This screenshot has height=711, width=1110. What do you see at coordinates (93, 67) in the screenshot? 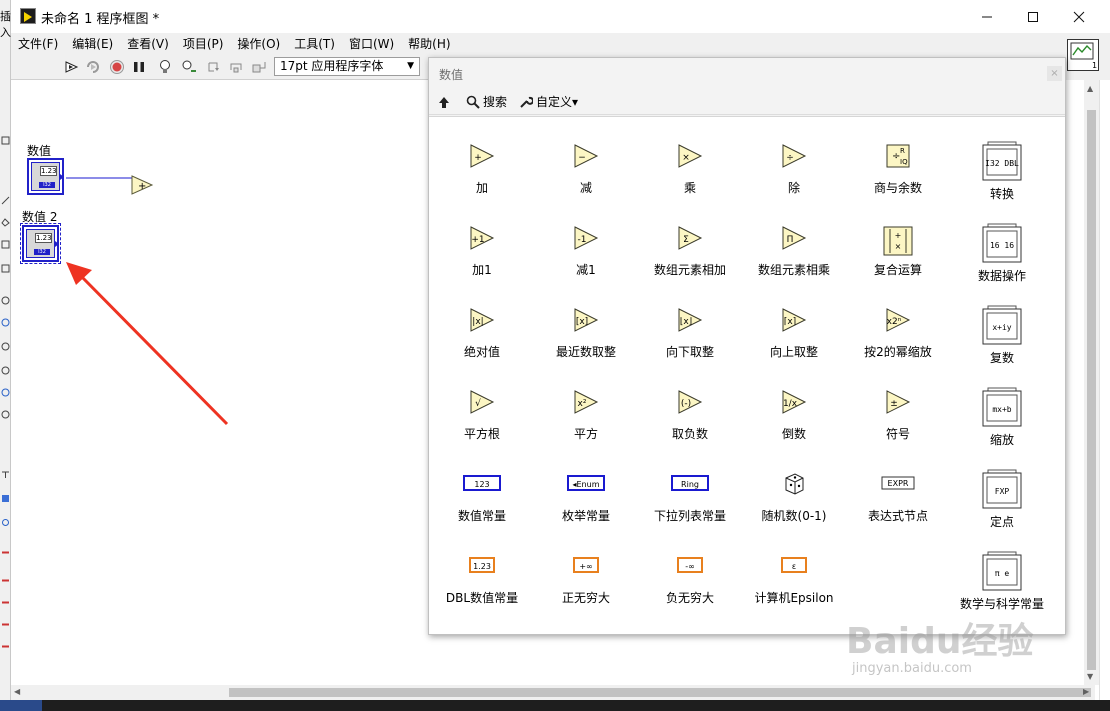
I see `run-continuously-icon` at bounding box center [93, 67].